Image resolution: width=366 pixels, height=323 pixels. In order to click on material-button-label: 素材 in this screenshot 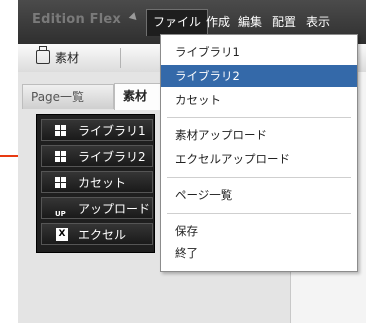, I will do `click(67, 58)`.